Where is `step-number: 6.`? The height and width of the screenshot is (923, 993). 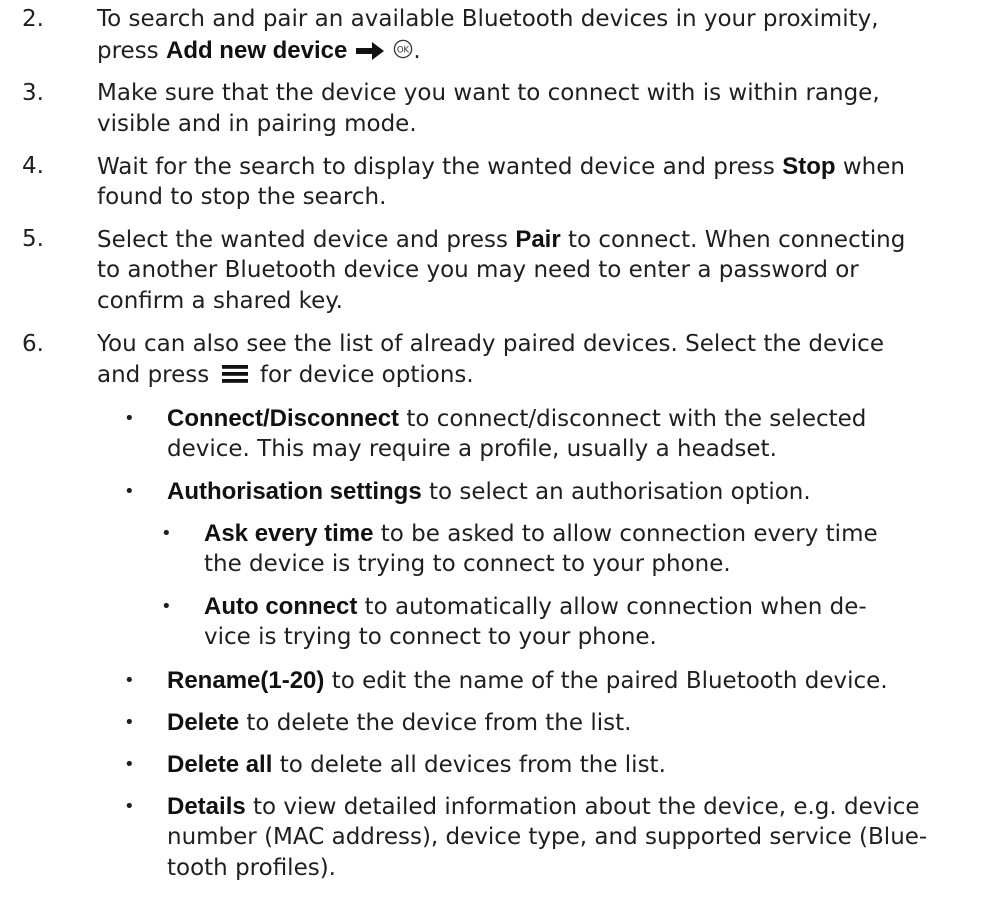 step-number: 6. is located at coordinates (33, 344).